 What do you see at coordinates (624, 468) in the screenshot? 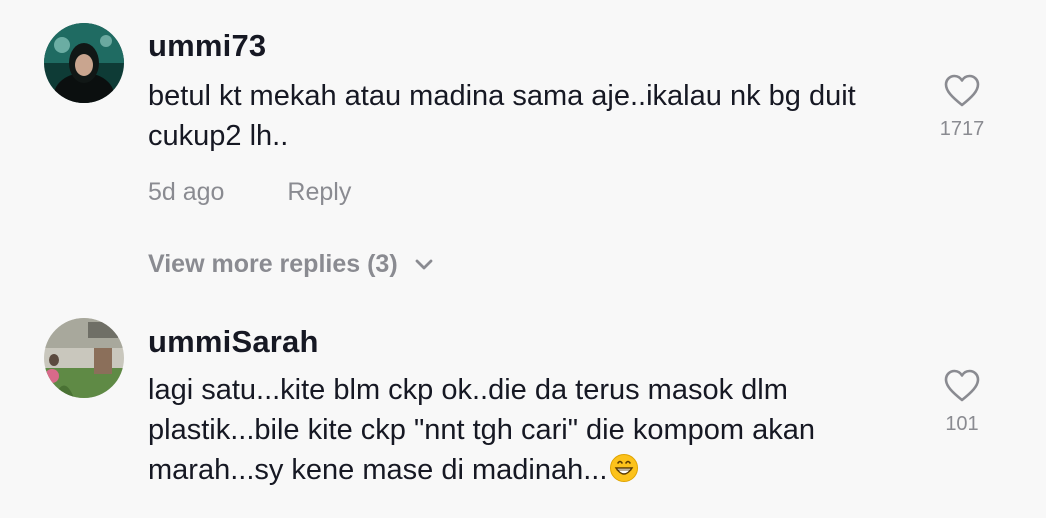
I see `grinning-face-icon` at bounding box center [624, 468].